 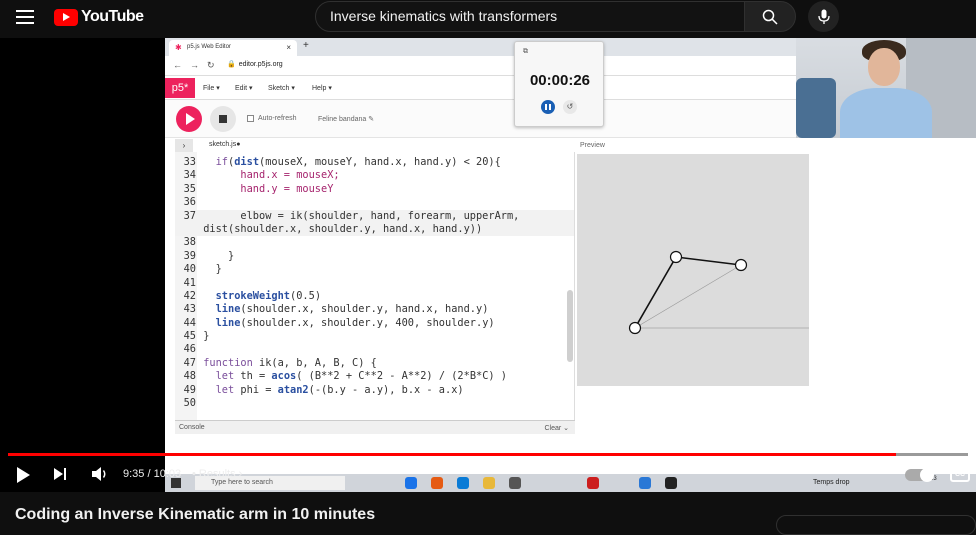 What do you see at coordinates (287, 188) in the screenshot?
I see `code-token: hand.y = mouseY` at bounding box center [287, 188].